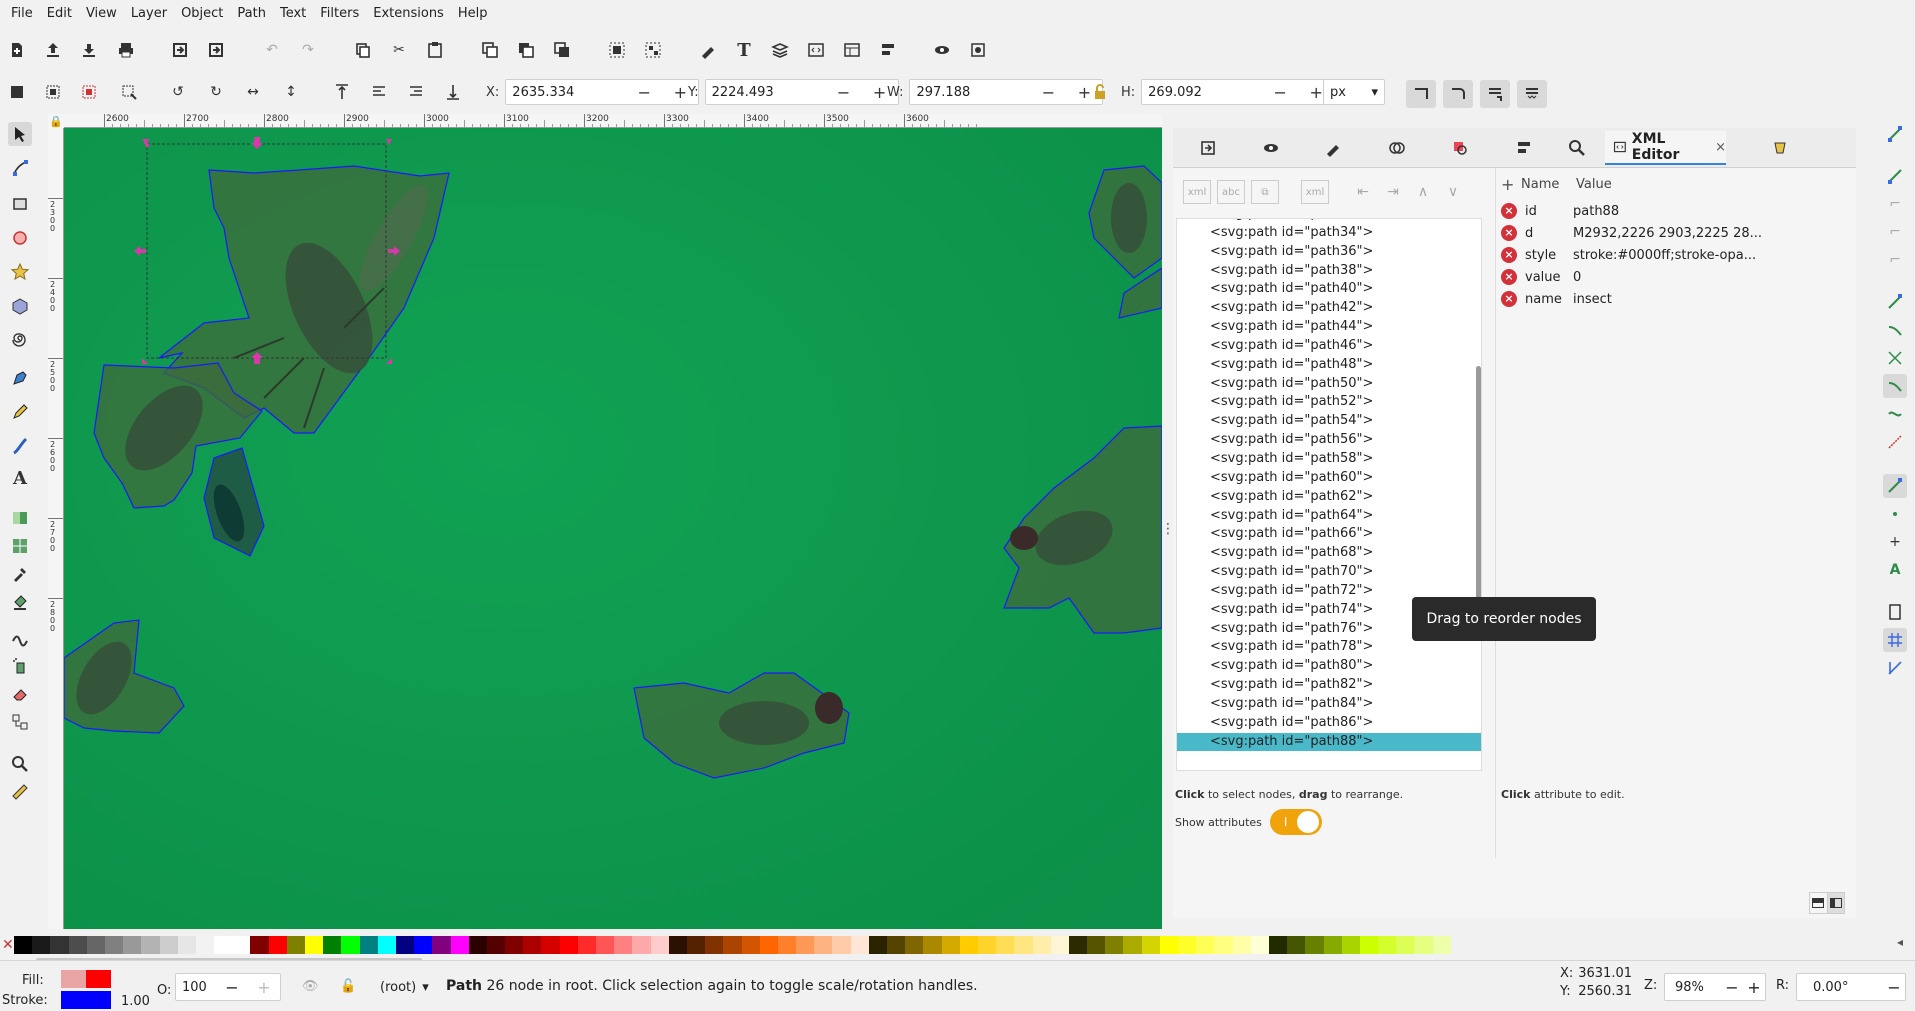 The height and width of the screenshot is (1011, 1915). Describe the element at coordinates (562, 50) in the screenshot. I see `unlink-clone-icon` at that location.